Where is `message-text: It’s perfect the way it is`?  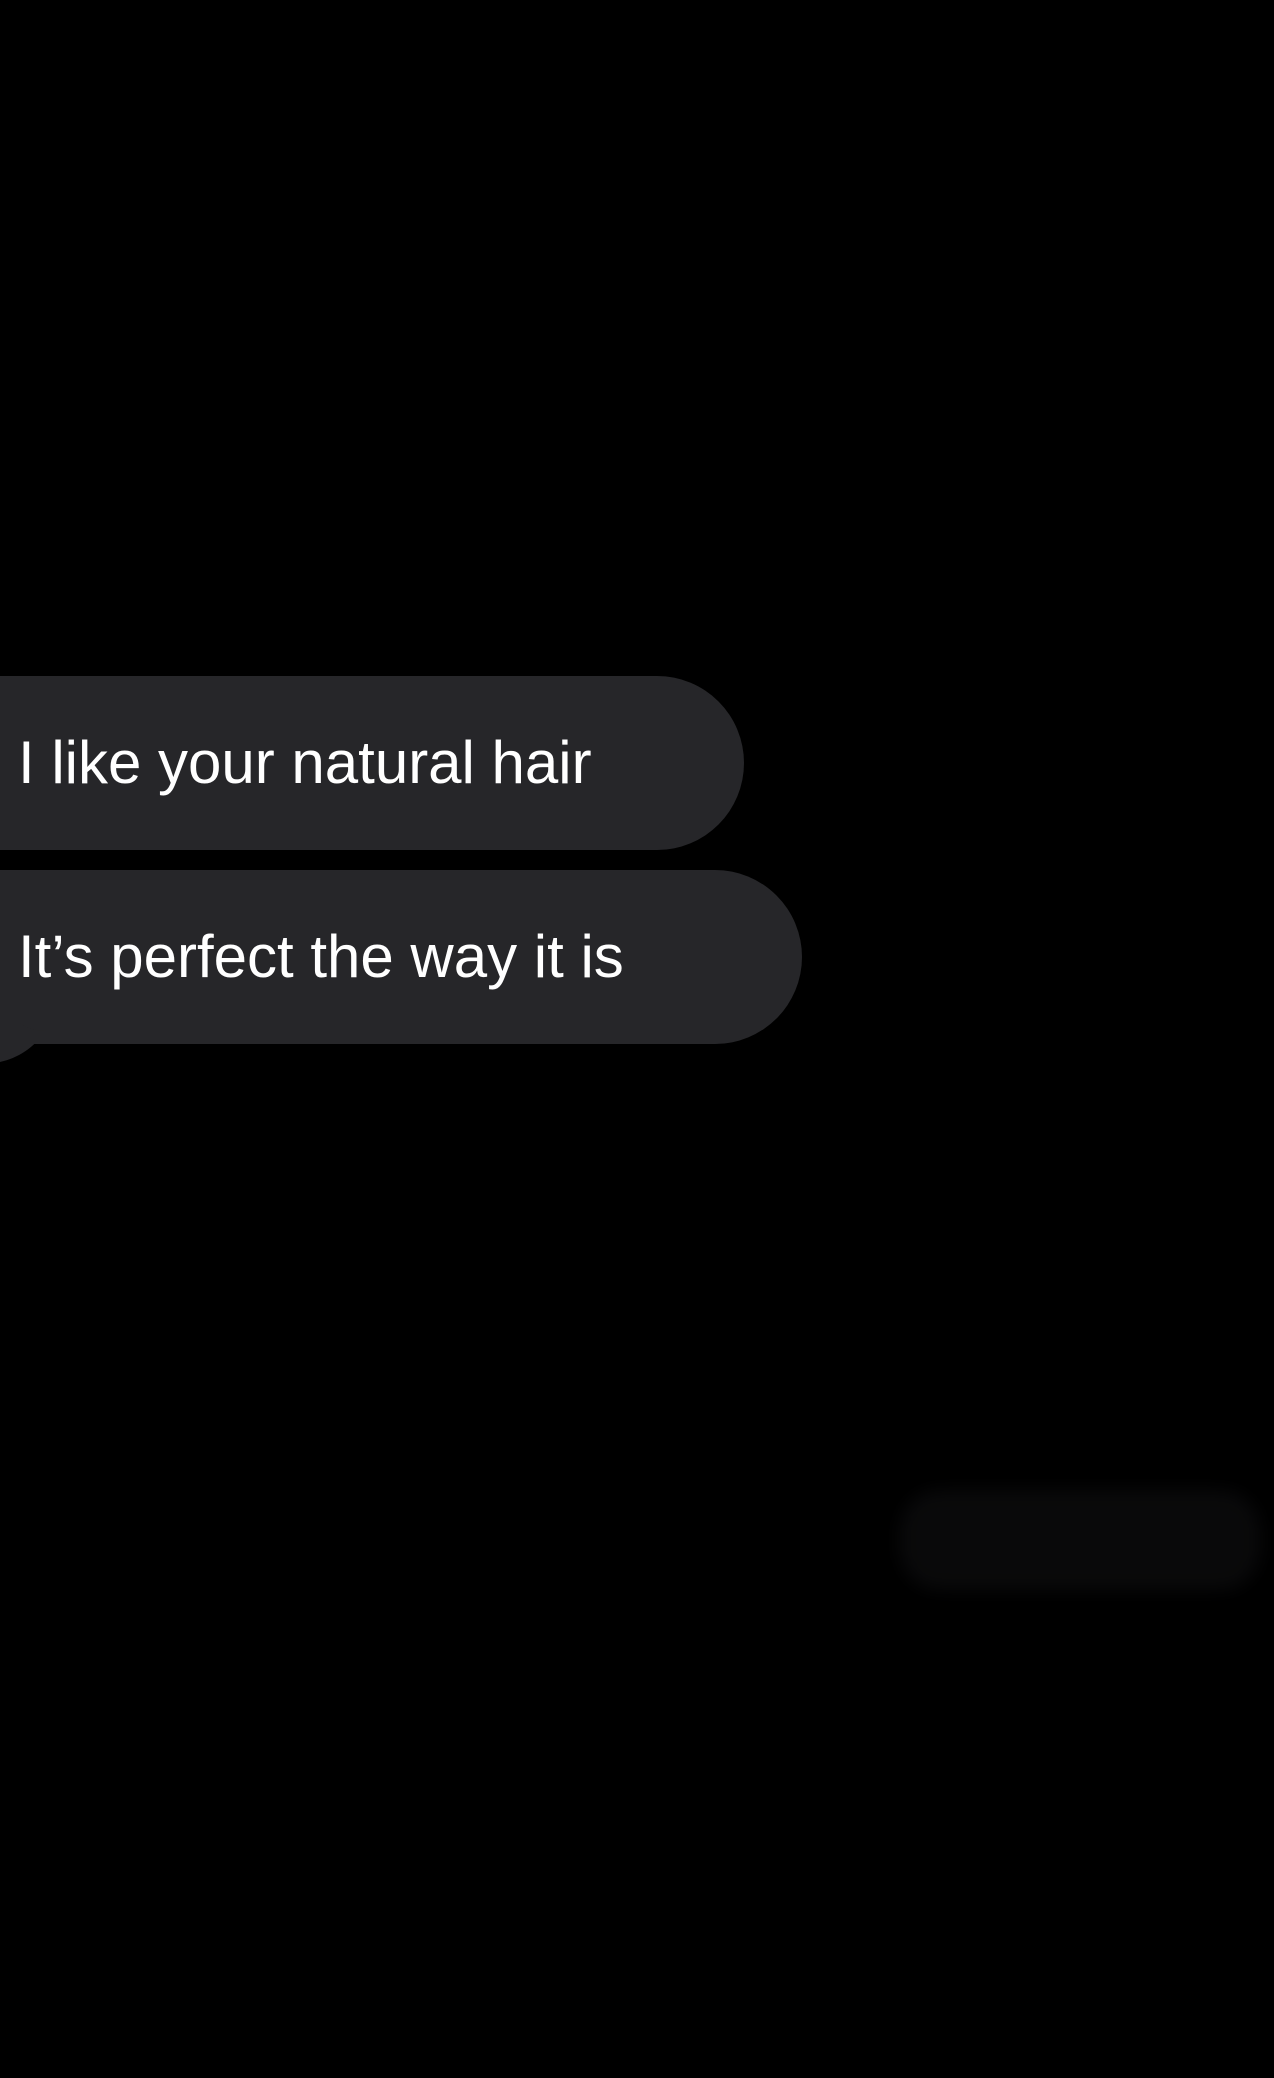 message-text: It’s perfect the way it is is located at coordinates (321, 956).